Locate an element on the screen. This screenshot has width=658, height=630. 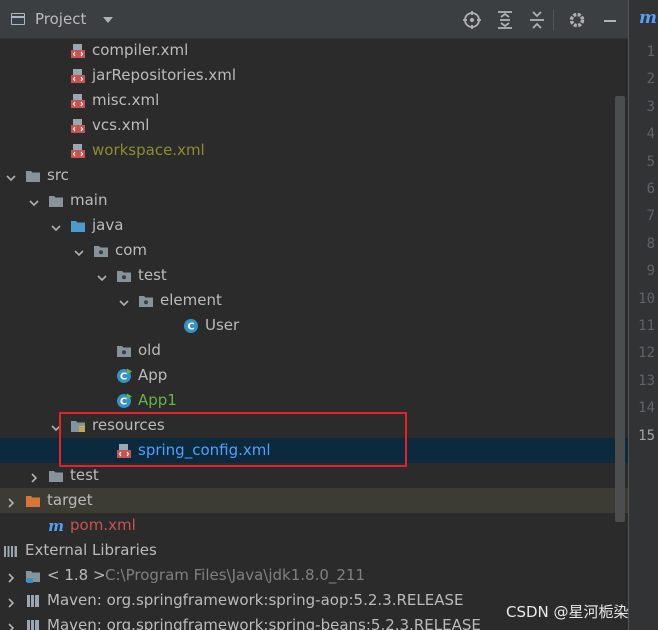
line-number: 5 is located at coordinates (650, 161).